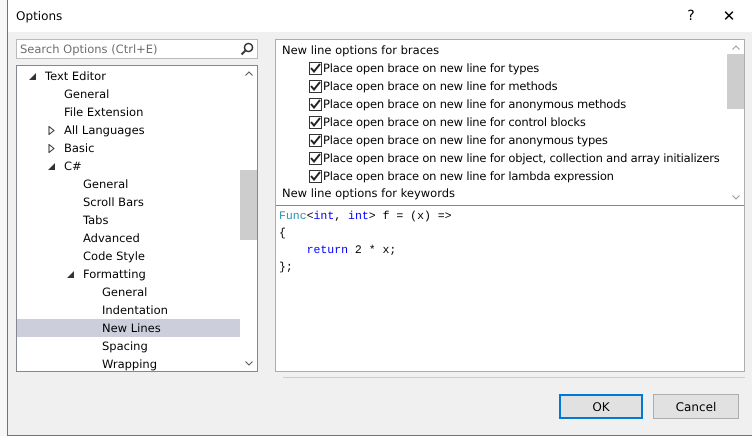  Describe the element at coordinates (474, 104) in the screenshot. I see `checkbox-label: Place open brace on new line for anonymous methods` at that location.